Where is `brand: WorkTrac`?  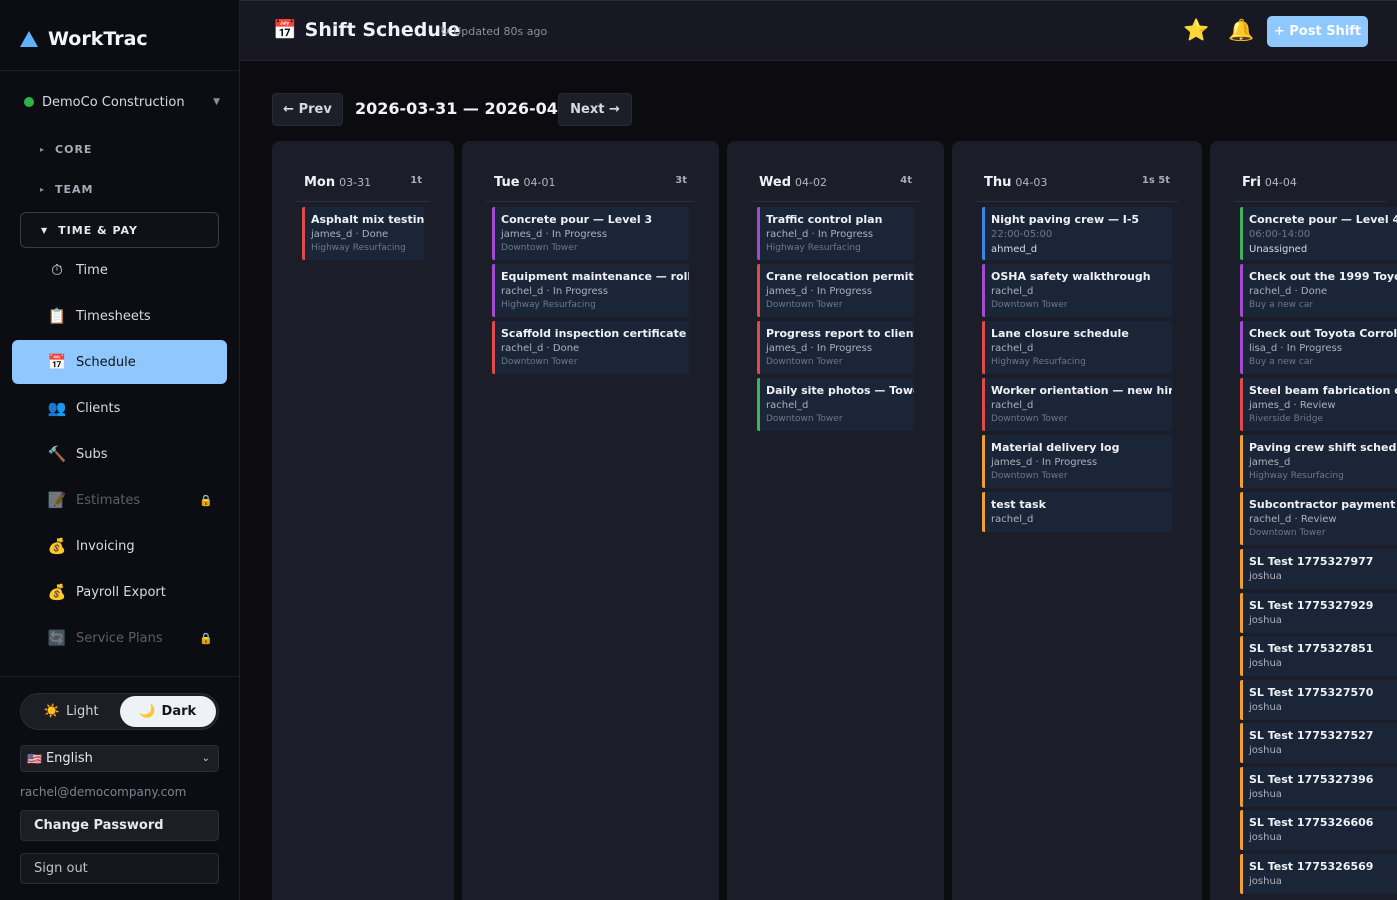 brand: WorkTrac is located at coordinates (84, 39).